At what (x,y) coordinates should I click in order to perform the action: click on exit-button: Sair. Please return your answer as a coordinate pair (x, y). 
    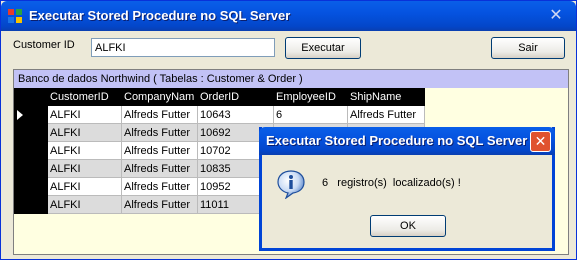
    Looking at the image, I should click on (528, 48).